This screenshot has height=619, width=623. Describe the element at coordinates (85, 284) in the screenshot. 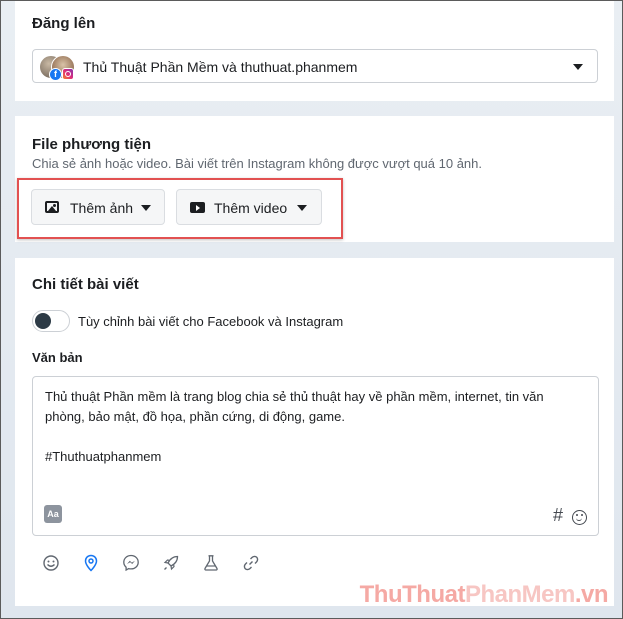

I see `post-details-title: Chi tiết bài viết` at that location.